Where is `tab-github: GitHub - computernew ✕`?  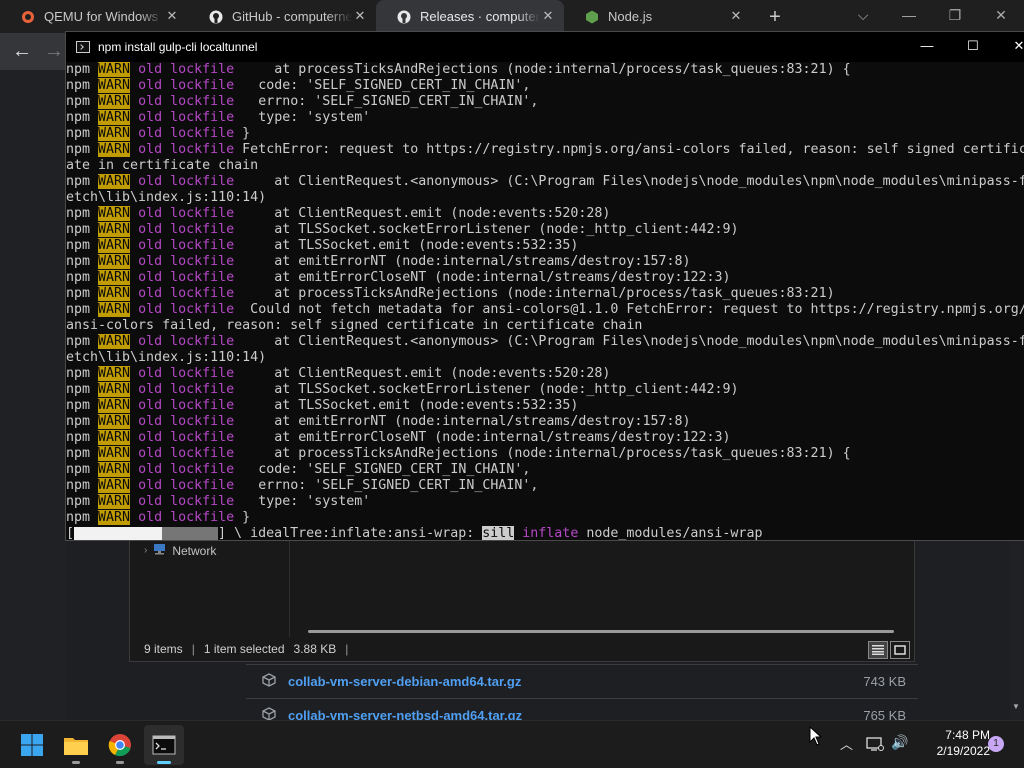 tab-github: GitHub - computernew ✕ is located at coordinates (282, 16).